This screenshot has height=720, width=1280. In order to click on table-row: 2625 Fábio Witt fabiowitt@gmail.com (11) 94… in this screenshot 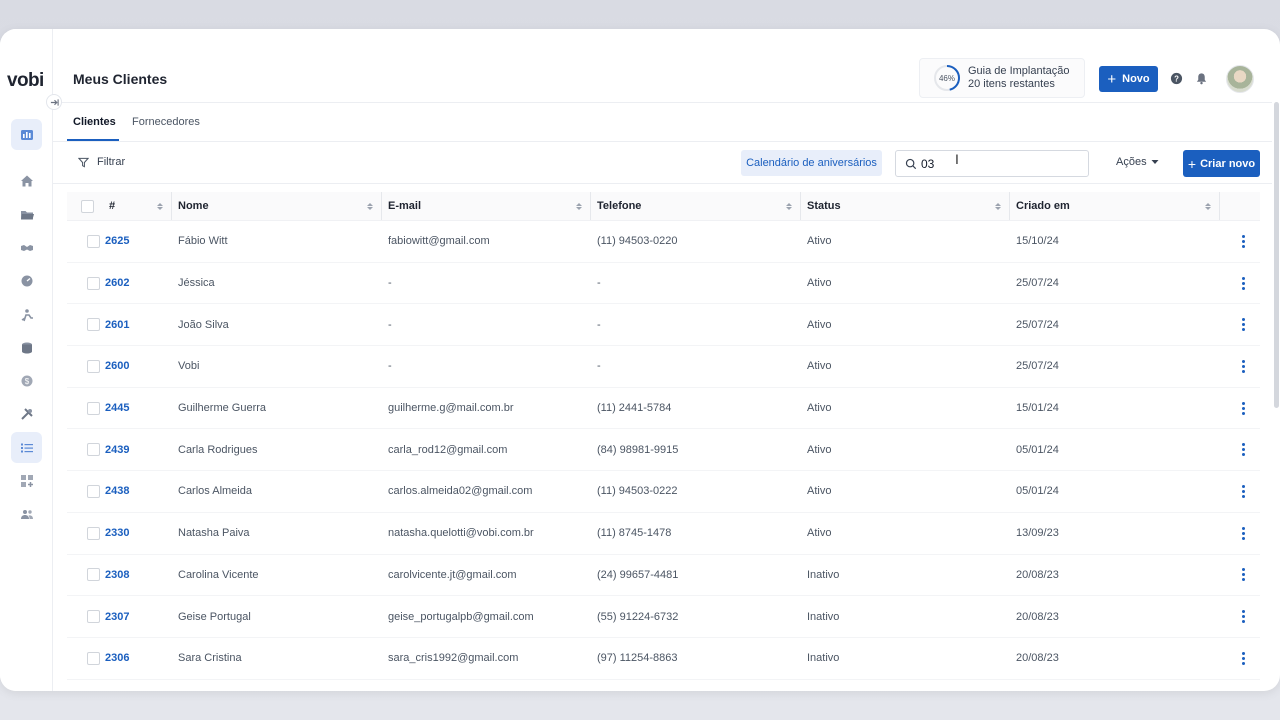, I will do `click(663, 242)`.